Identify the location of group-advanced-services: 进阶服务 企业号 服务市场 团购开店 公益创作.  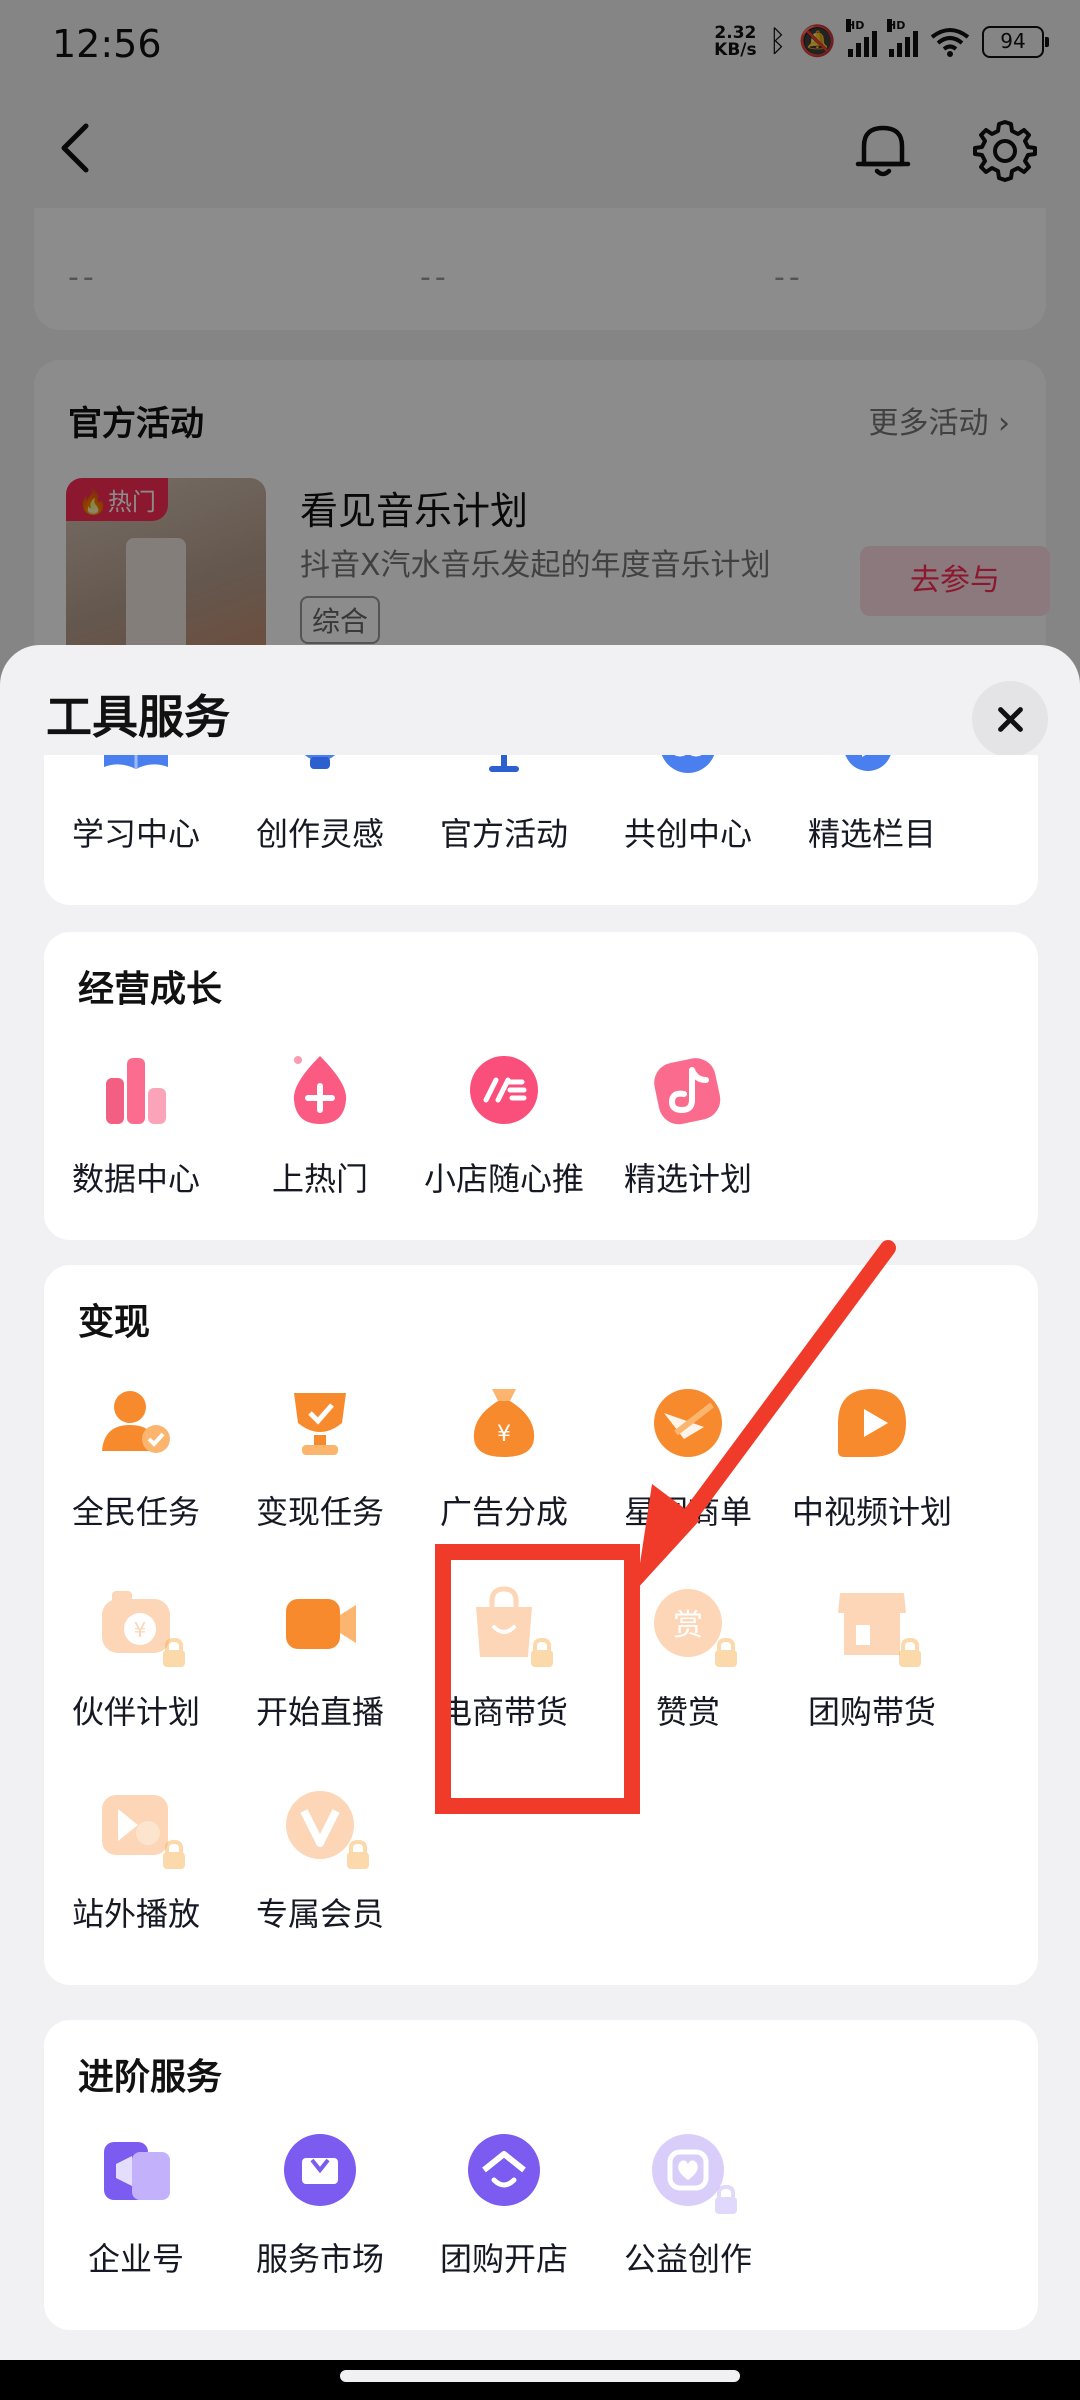
(541, 2175).